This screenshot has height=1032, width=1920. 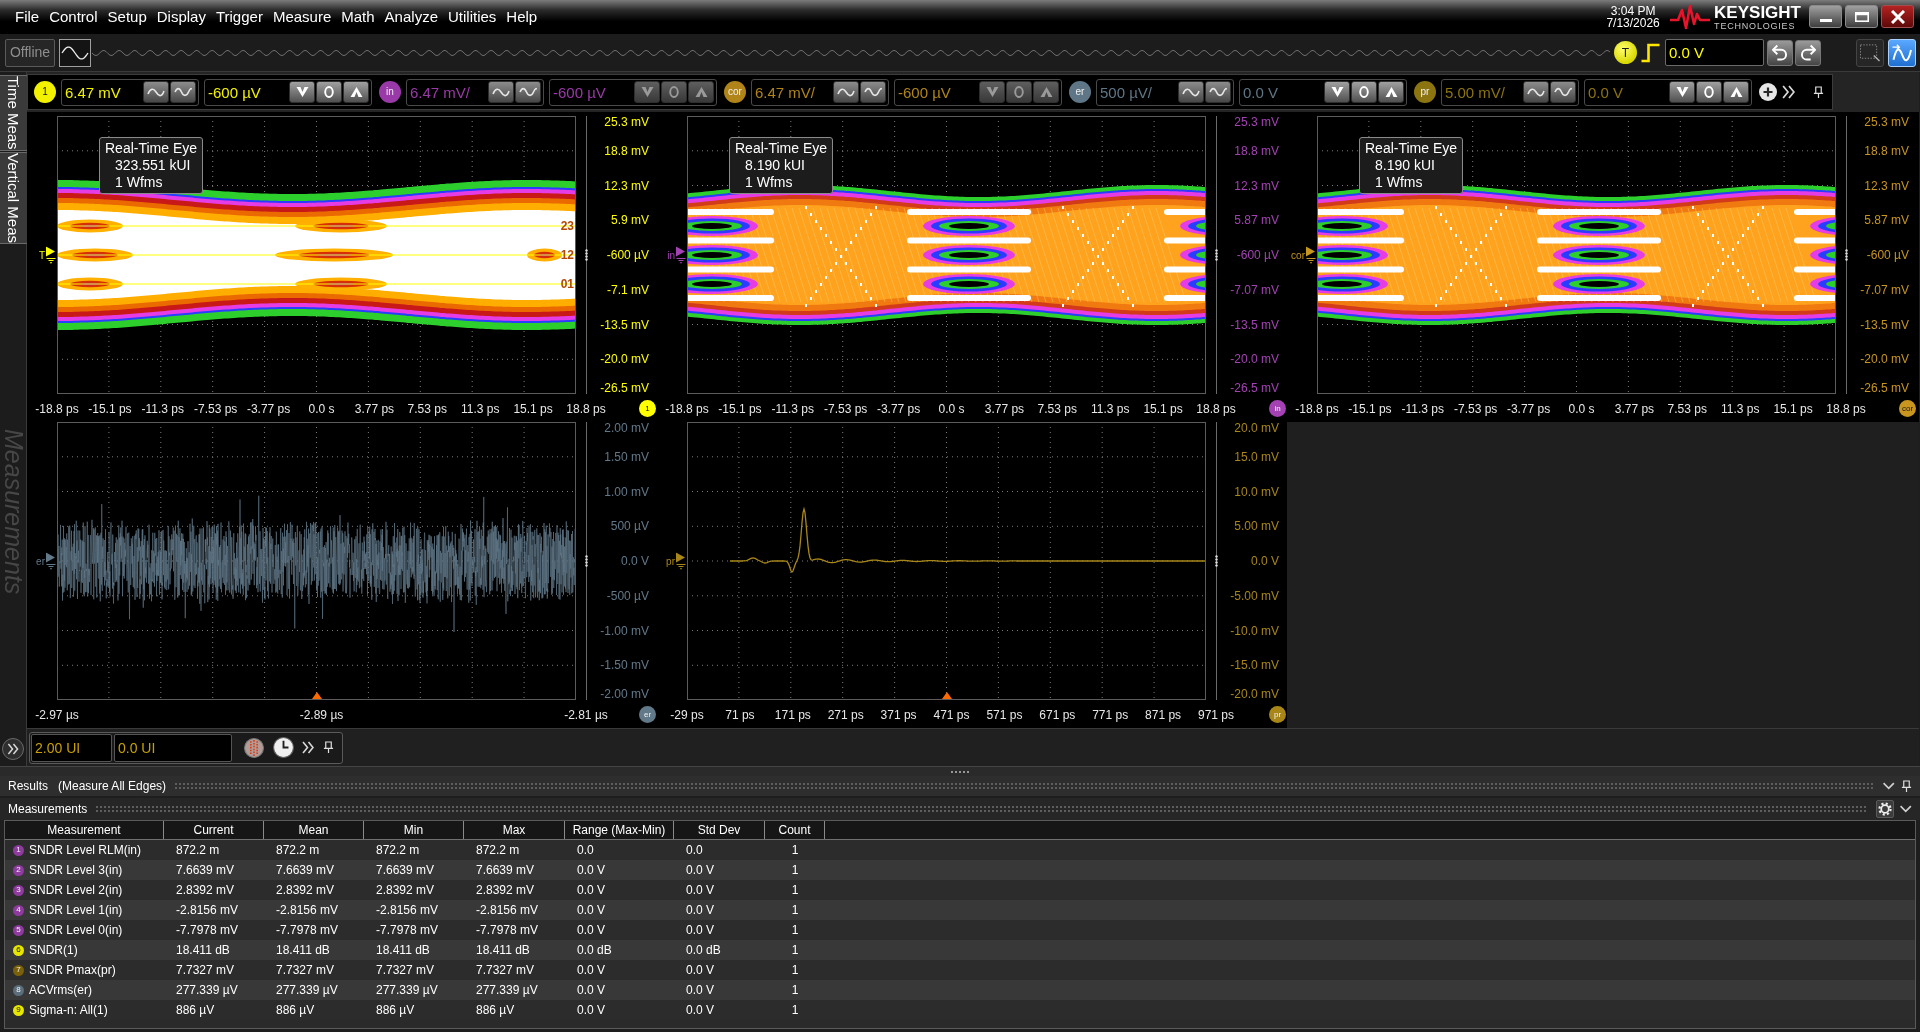 I want to click on table-cell-text: 886 µV, so click(x=495, y=1010).